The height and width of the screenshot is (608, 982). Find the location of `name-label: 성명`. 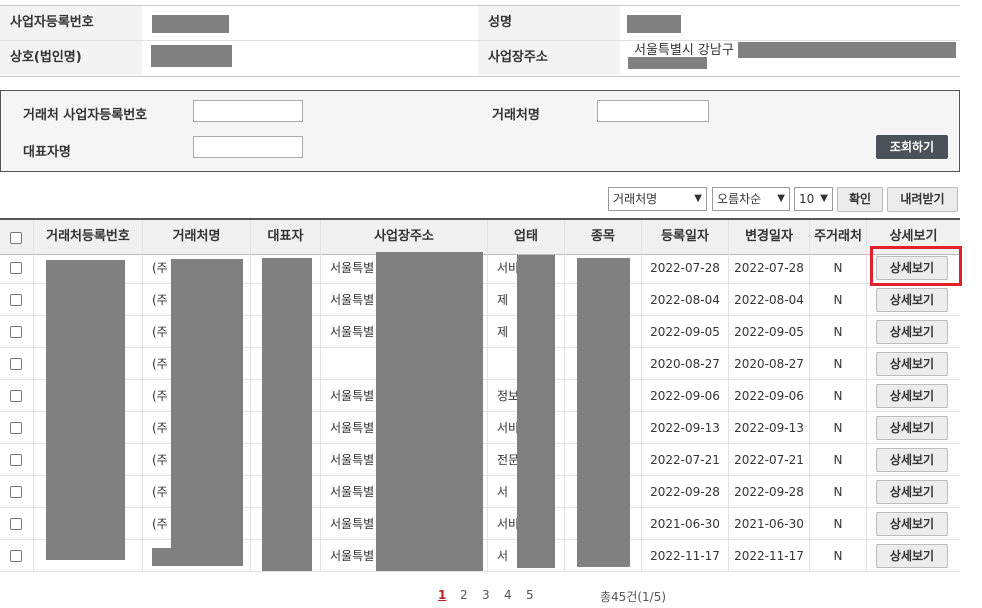

name-label: 성명 is located at coordinates (549, 23).